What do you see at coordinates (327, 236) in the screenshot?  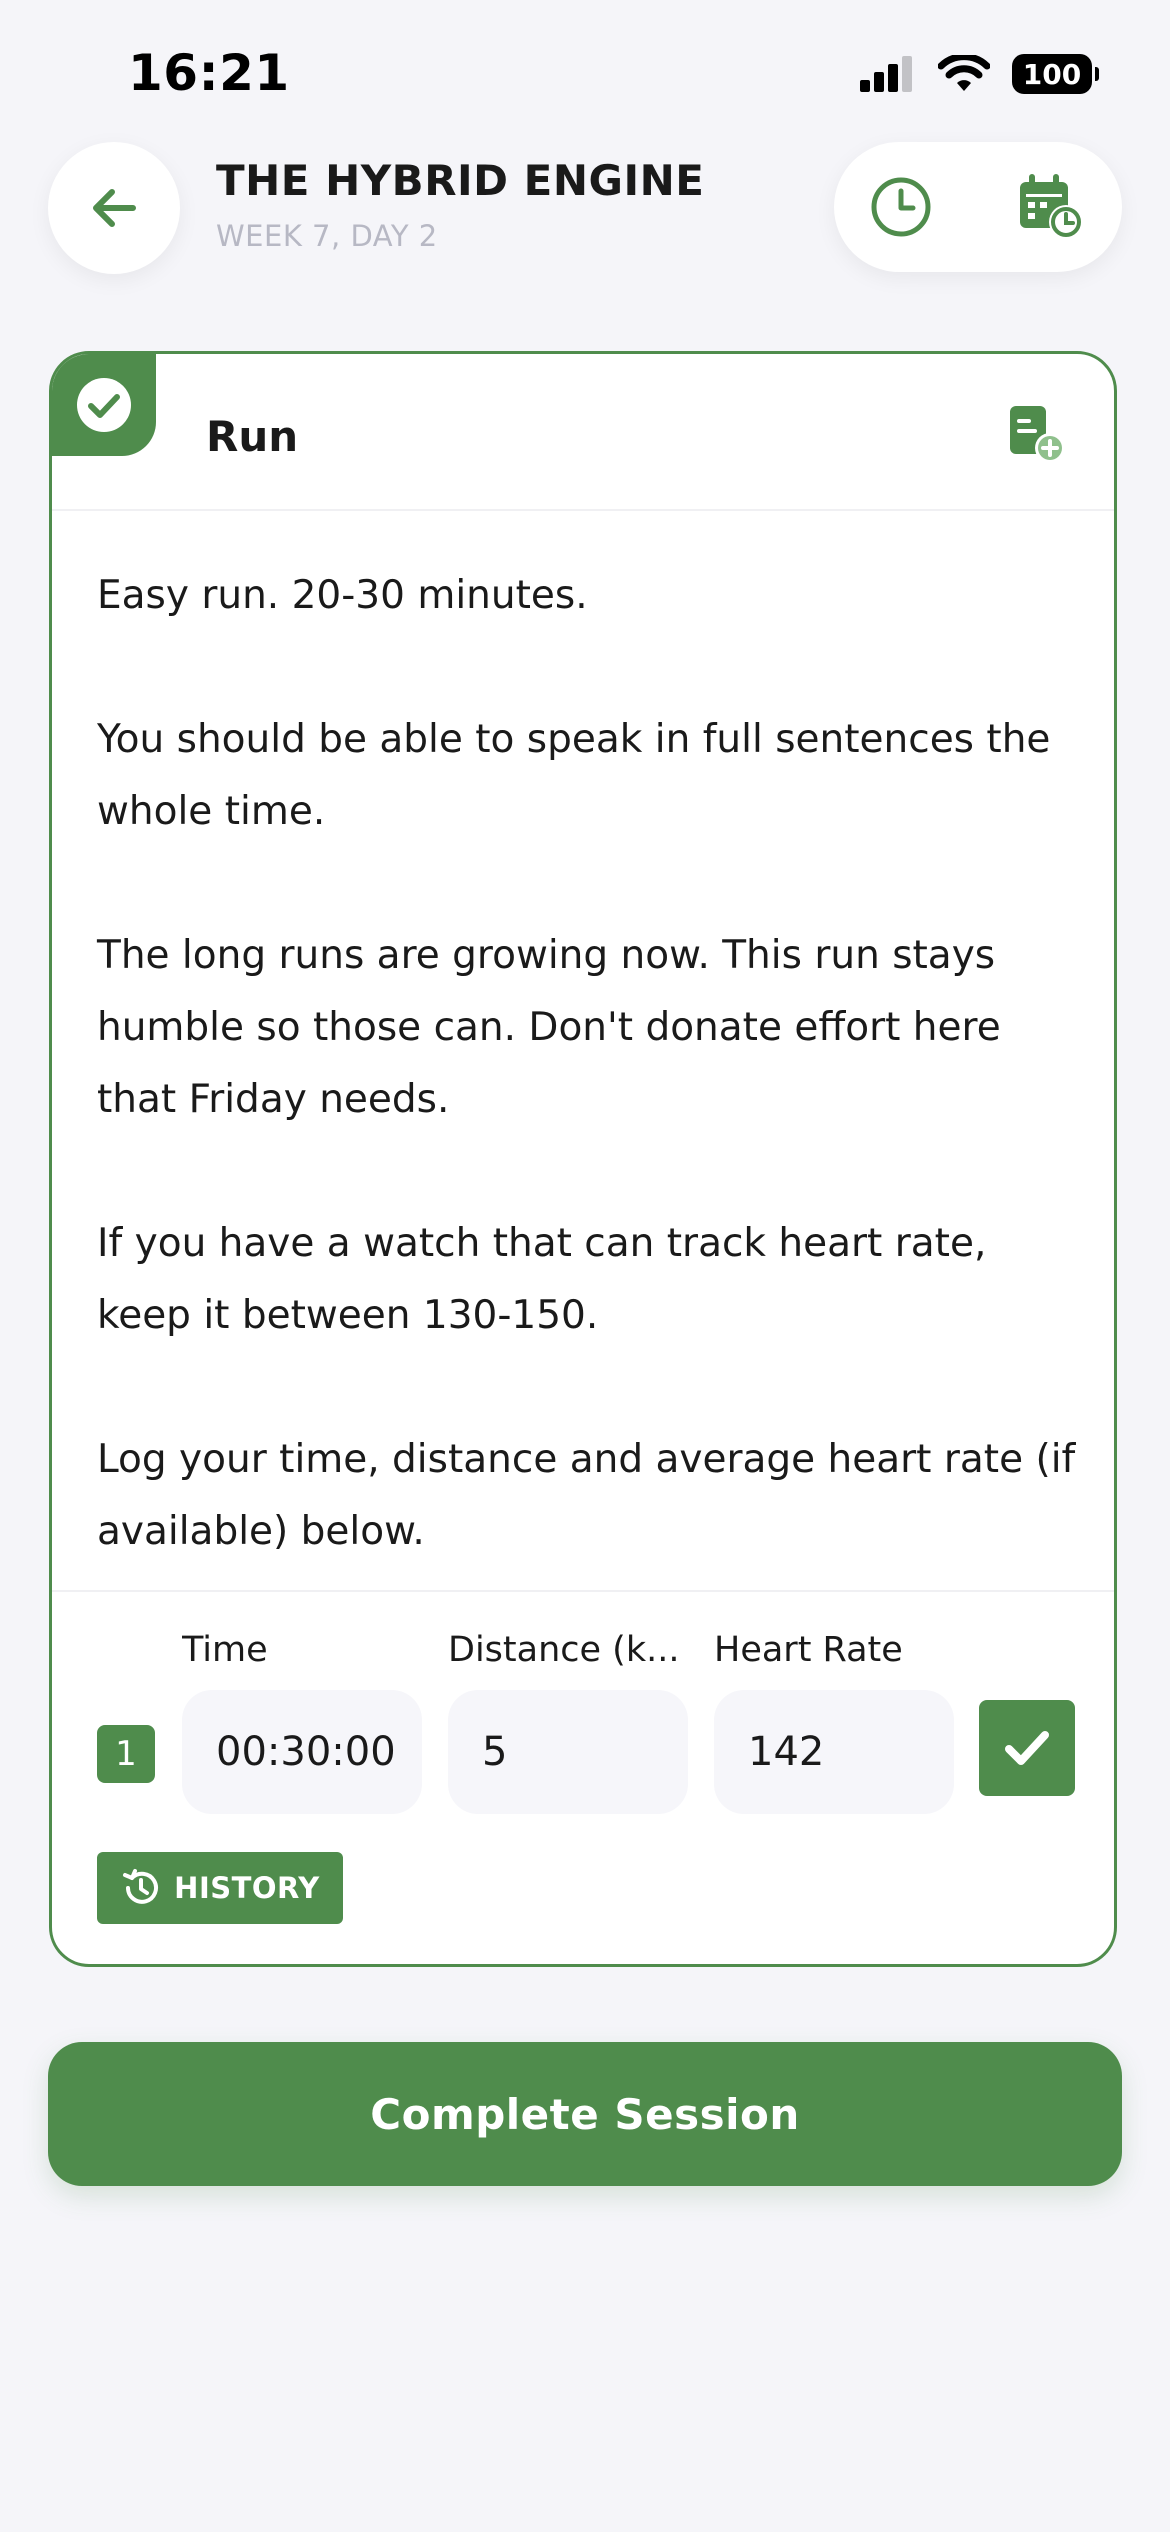 I see `program-subtitle: WEEK 7, DAY 2` at bounding box center [327, 236].